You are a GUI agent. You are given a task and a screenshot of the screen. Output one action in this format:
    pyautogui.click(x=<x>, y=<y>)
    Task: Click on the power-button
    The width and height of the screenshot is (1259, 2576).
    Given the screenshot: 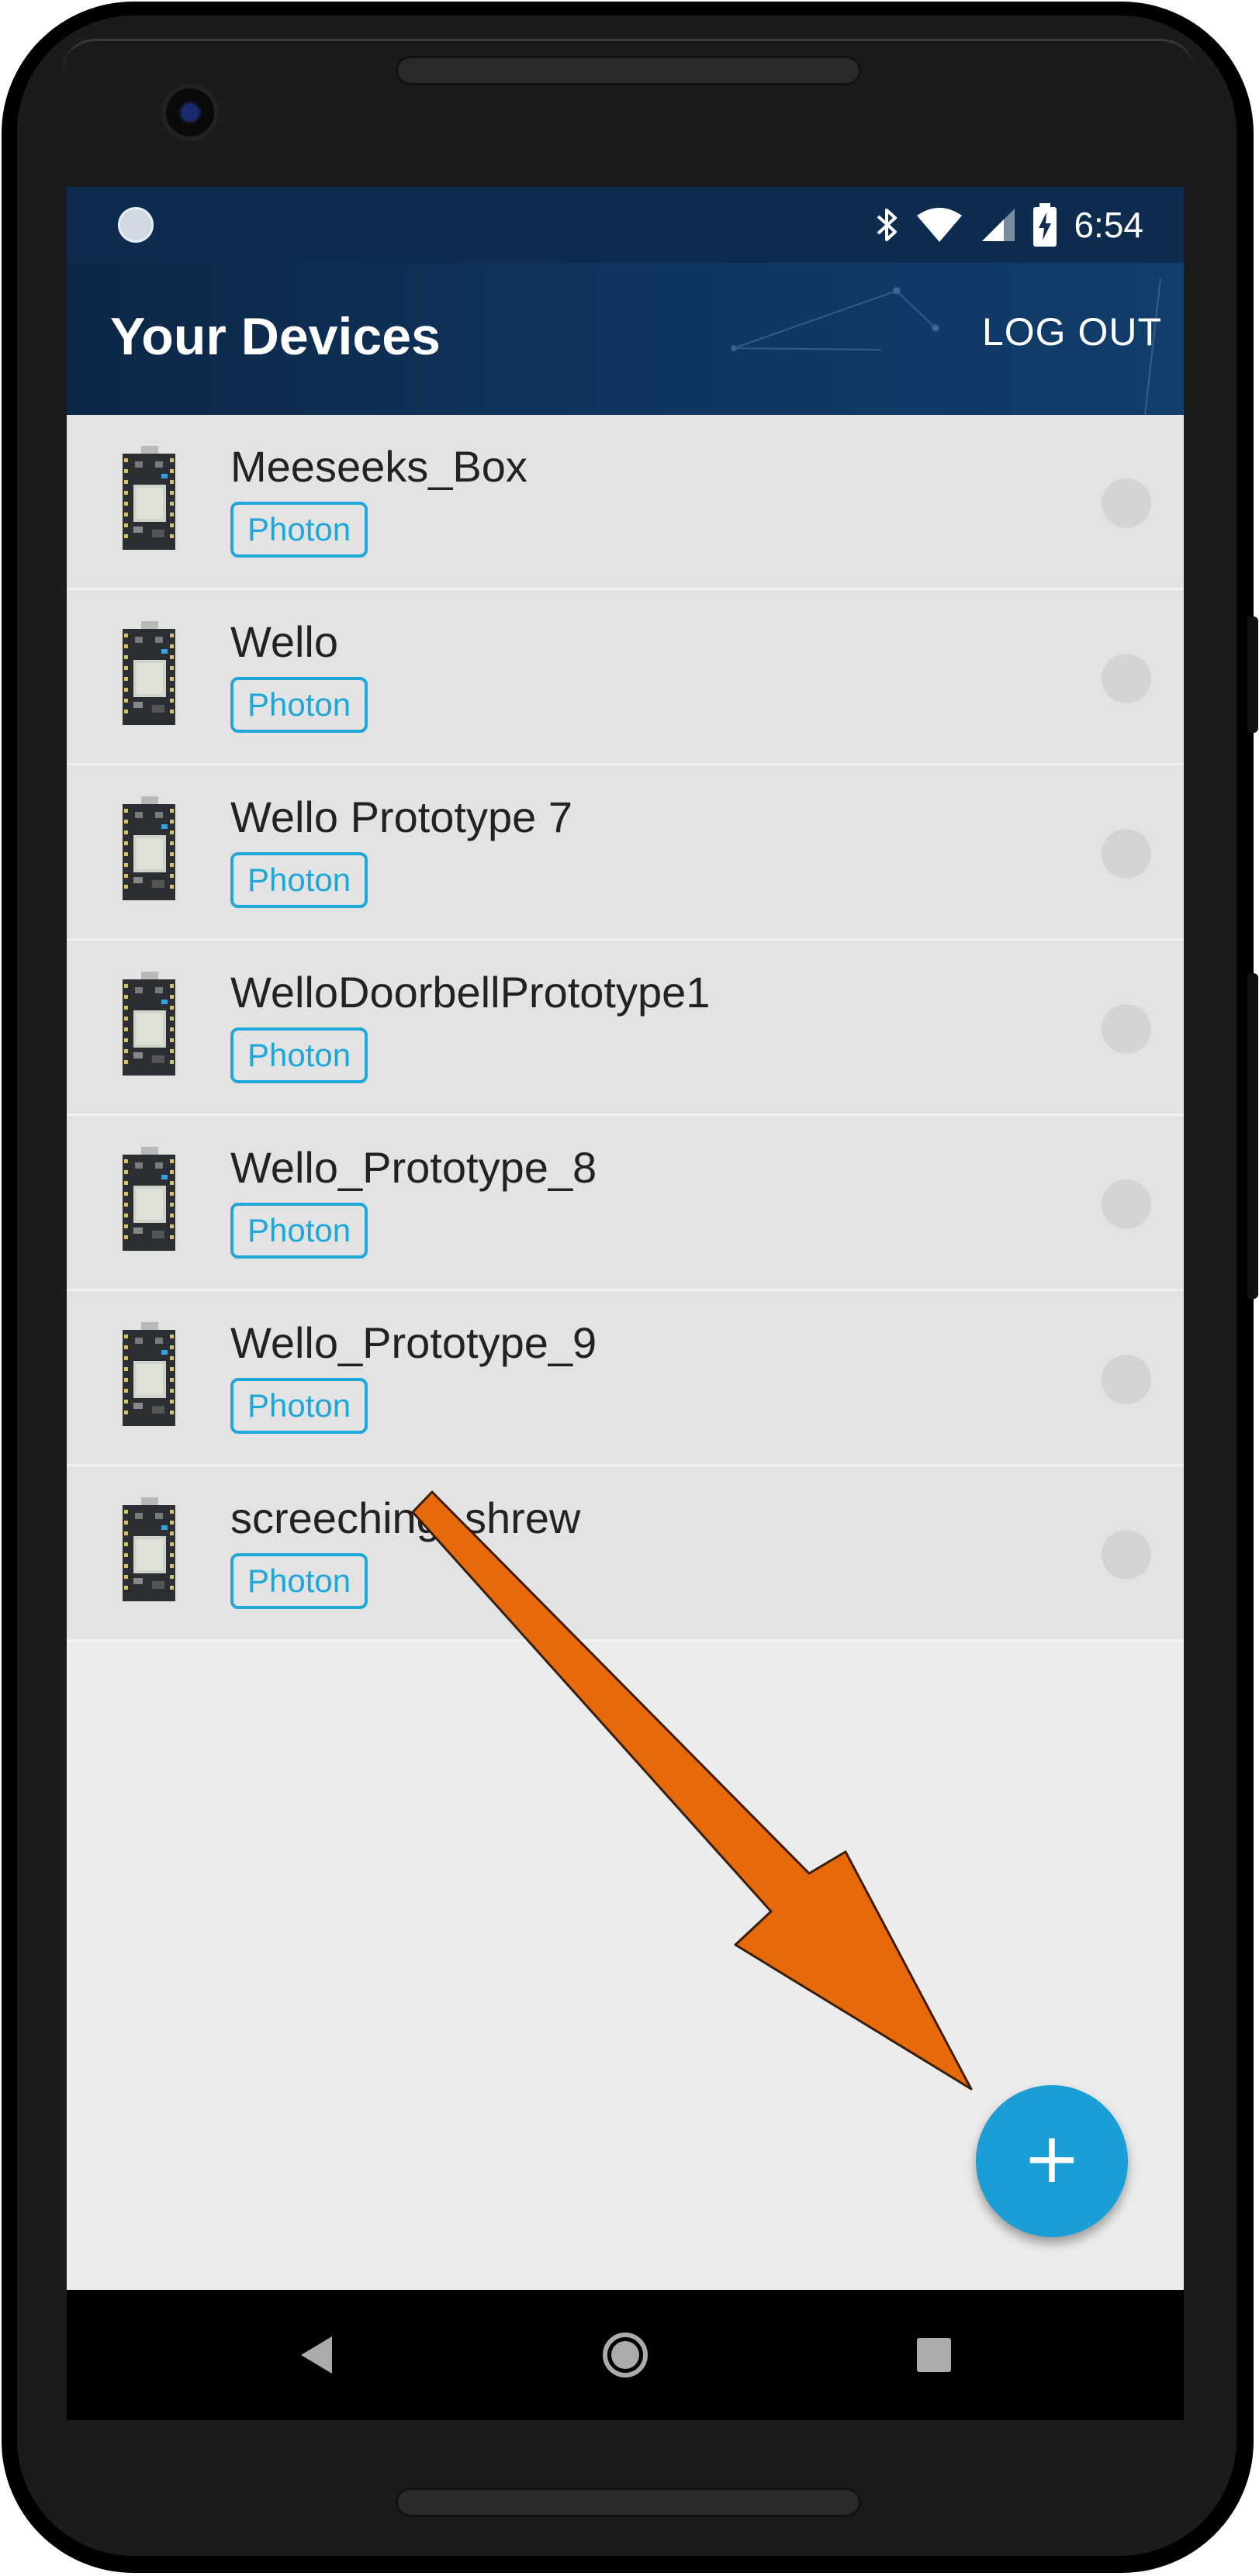 What is the action you would take?
    pyautogui.click(x=1252, y=675)
    